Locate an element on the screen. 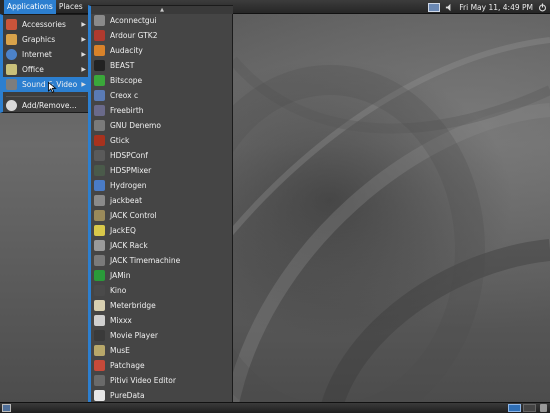 The image size is (550, 413). menu-item-label: Accessories is located at coordinates (44, 24).